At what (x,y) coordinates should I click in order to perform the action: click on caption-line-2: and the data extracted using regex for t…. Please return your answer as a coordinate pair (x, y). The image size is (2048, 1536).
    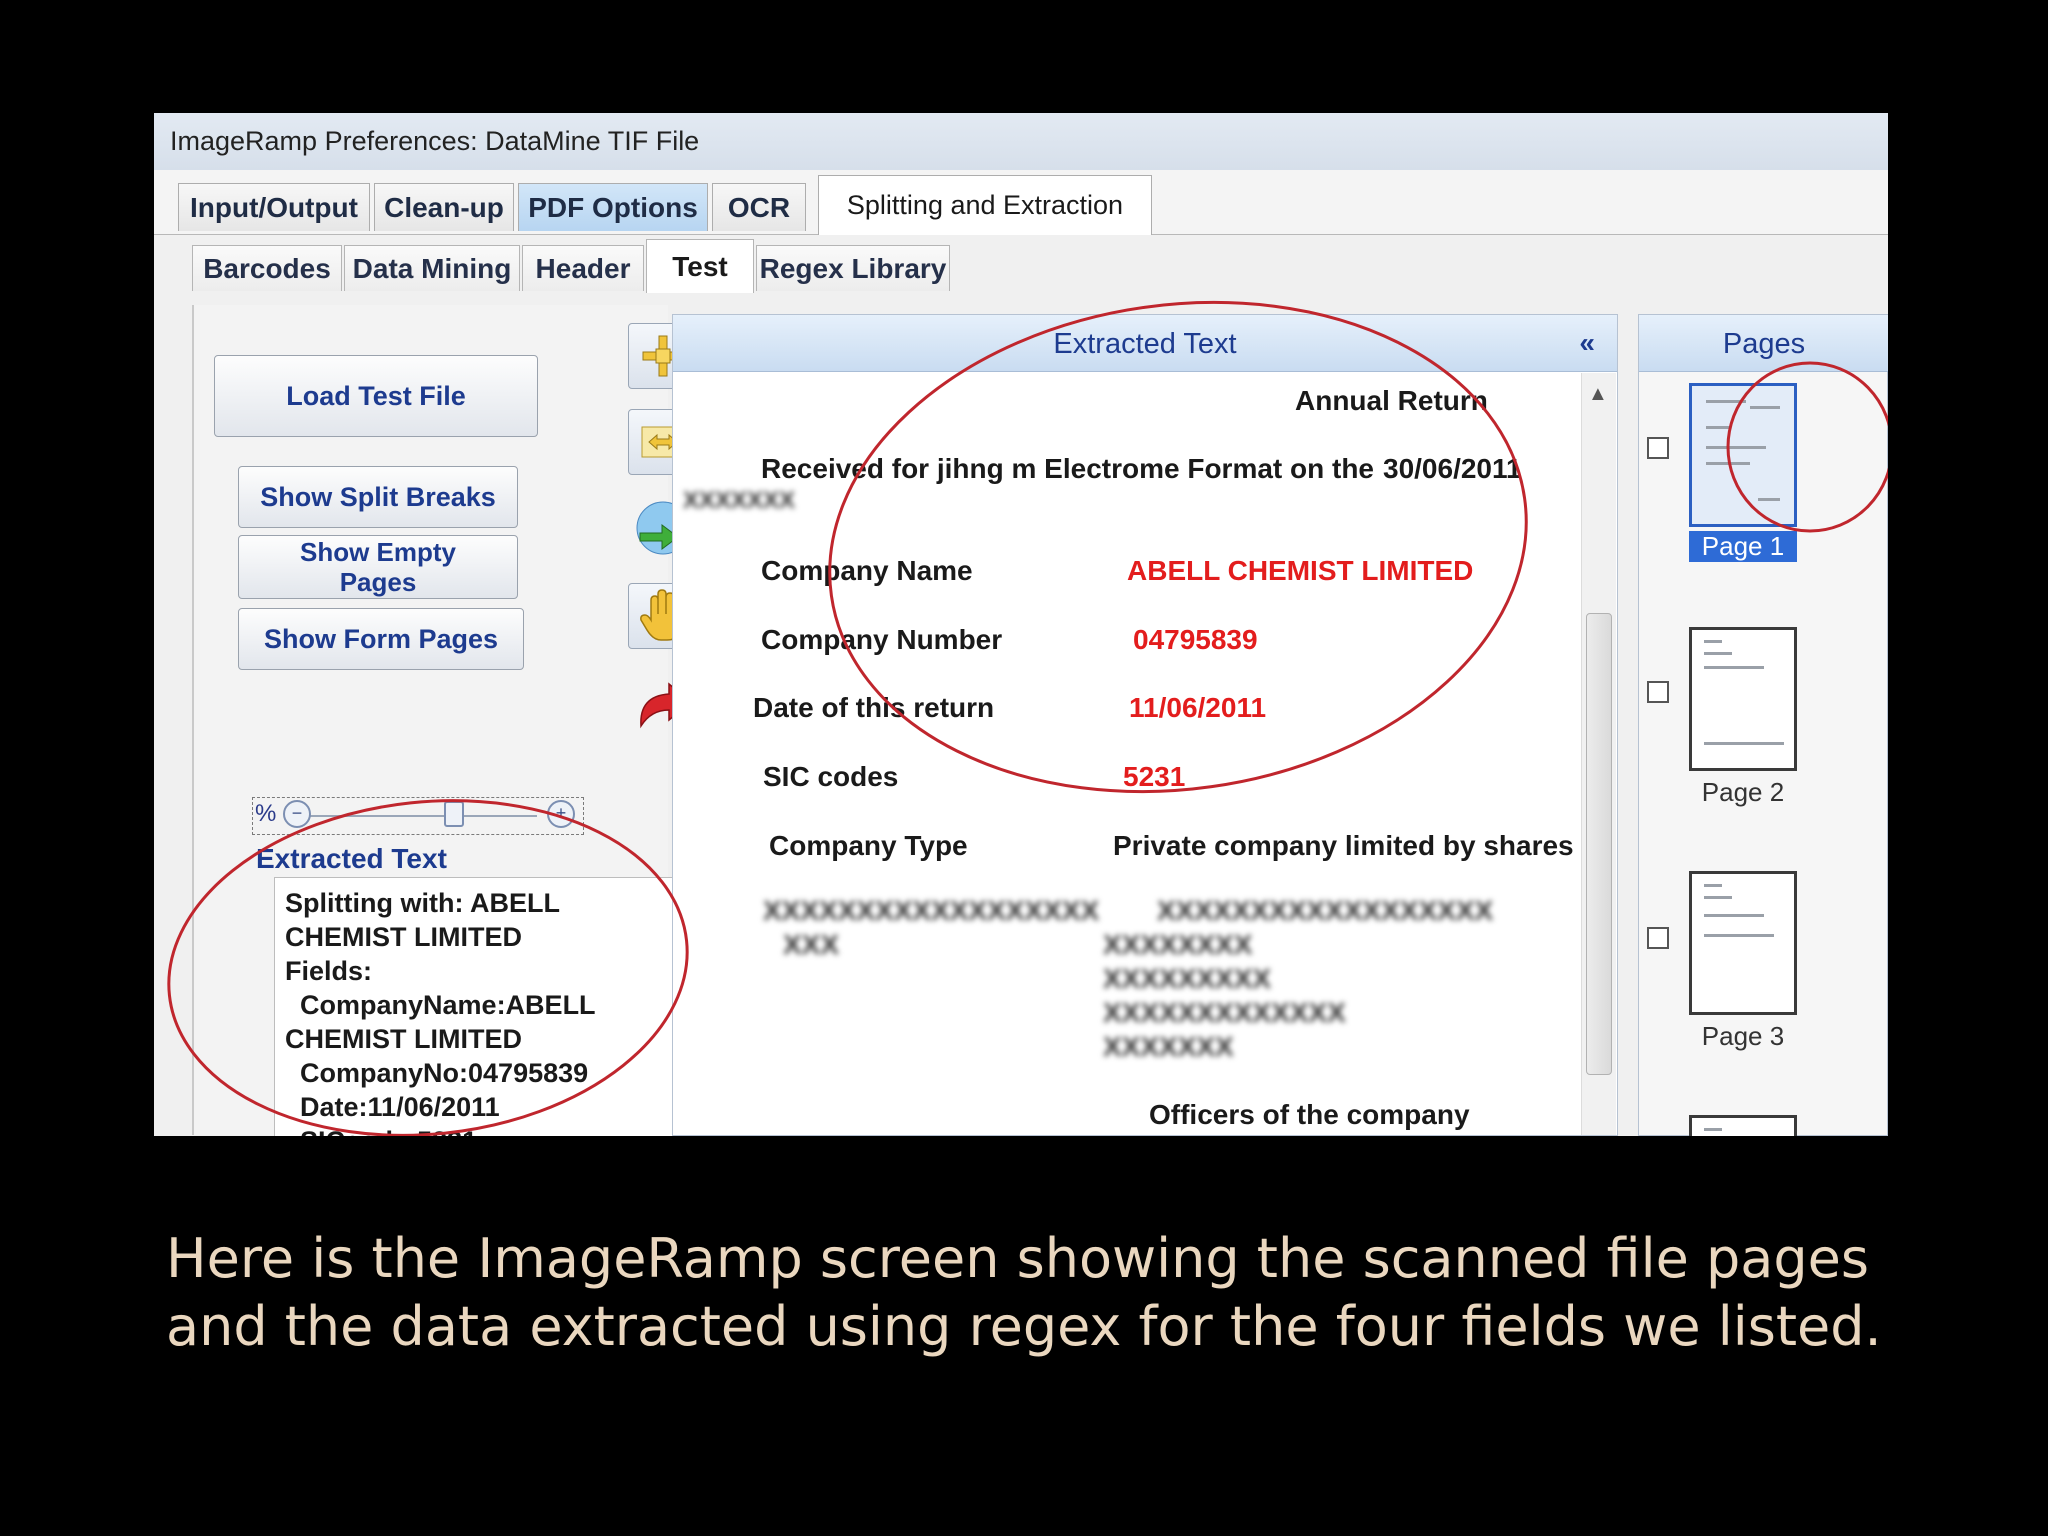
    Looking at the image, I should click on (1024, 1326).